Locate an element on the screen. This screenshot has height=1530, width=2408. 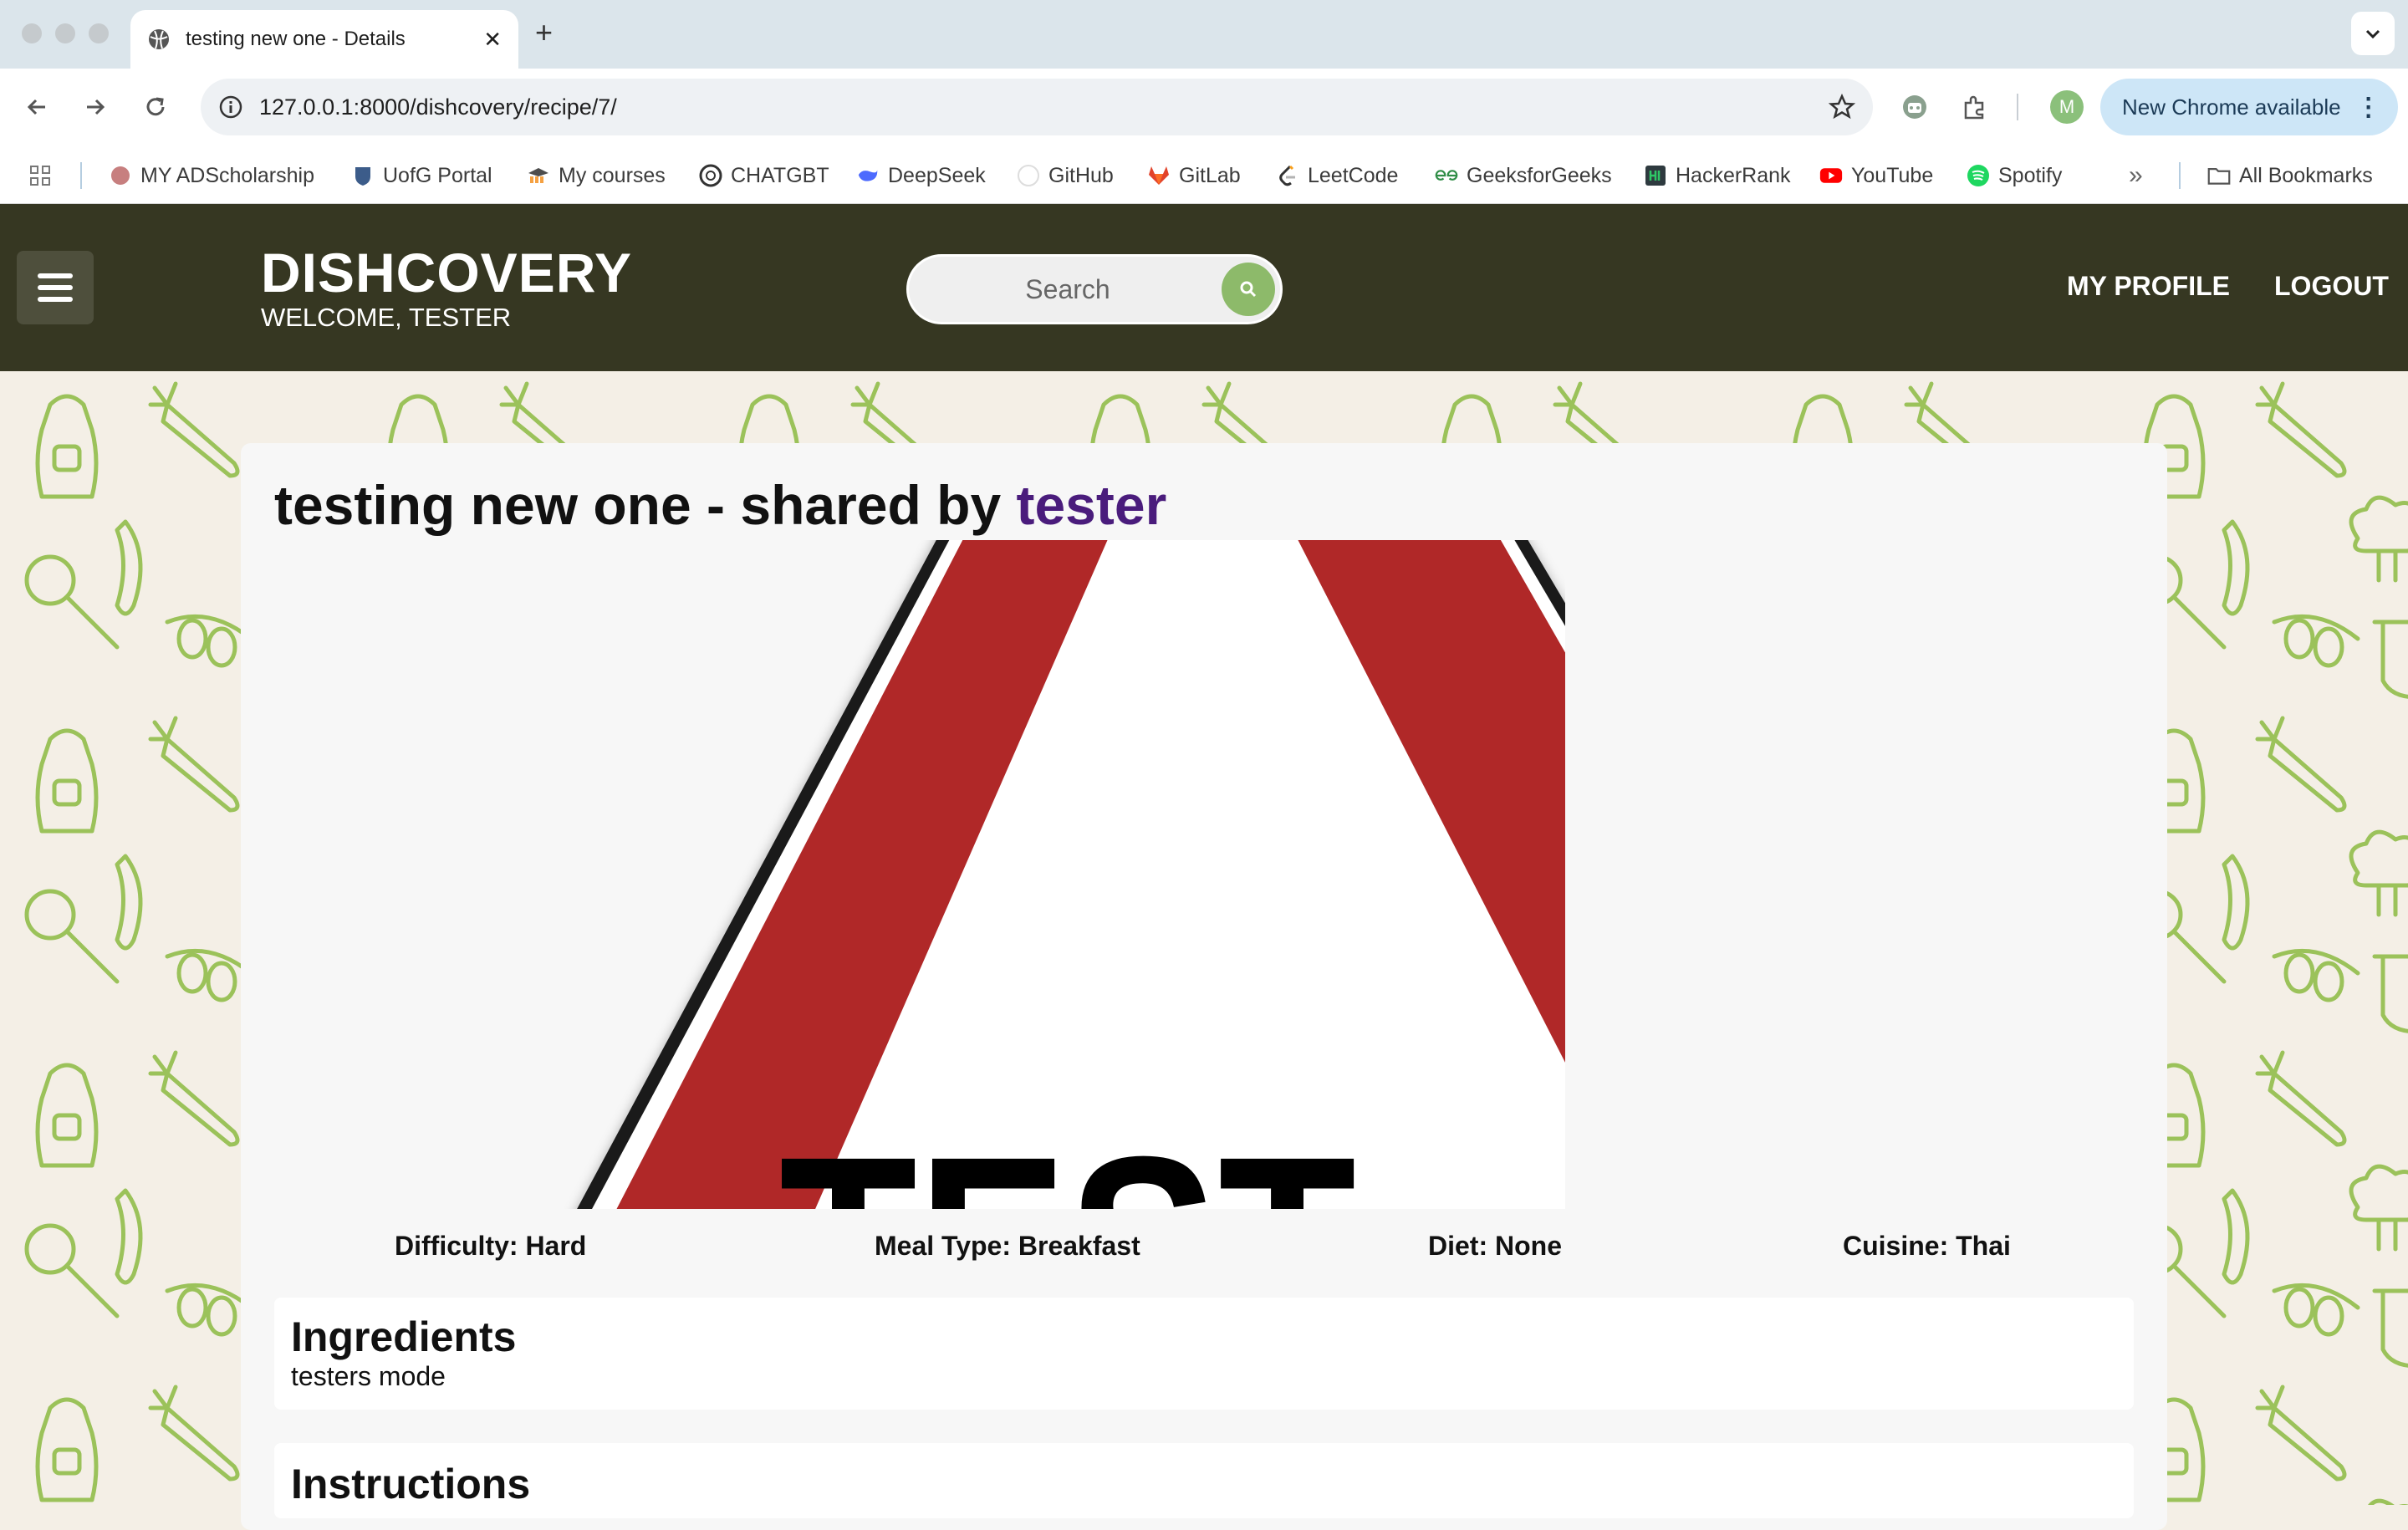
bookmark-label: MY ADScholarship is located at coordinates (227, 175).